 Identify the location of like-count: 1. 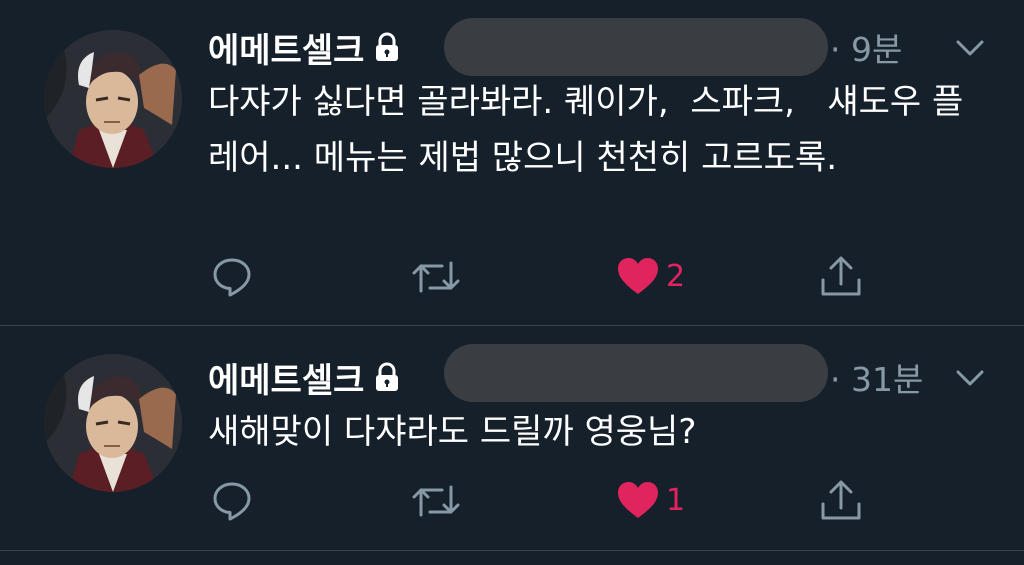
(676, 500).